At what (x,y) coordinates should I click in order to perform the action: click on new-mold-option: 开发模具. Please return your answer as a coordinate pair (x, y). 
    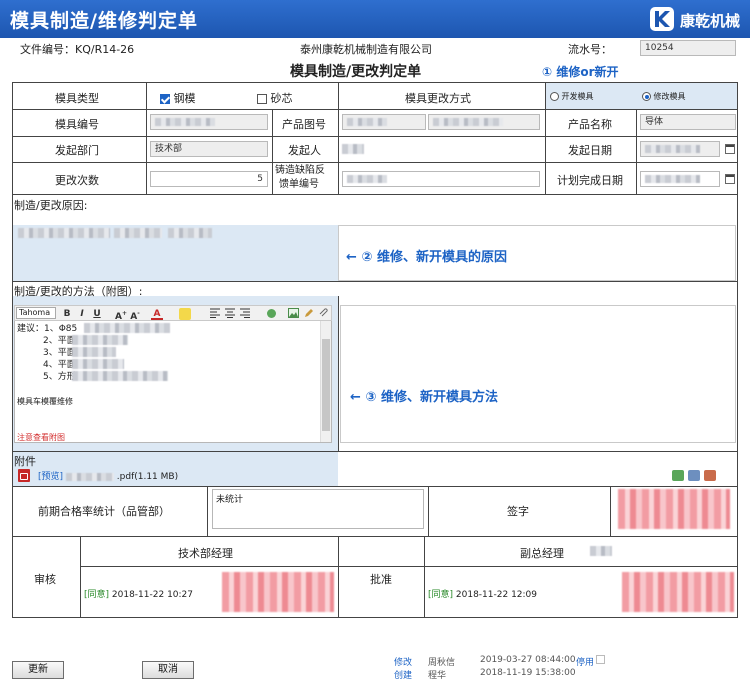
    Looking at the image, I should click on (572, 96).